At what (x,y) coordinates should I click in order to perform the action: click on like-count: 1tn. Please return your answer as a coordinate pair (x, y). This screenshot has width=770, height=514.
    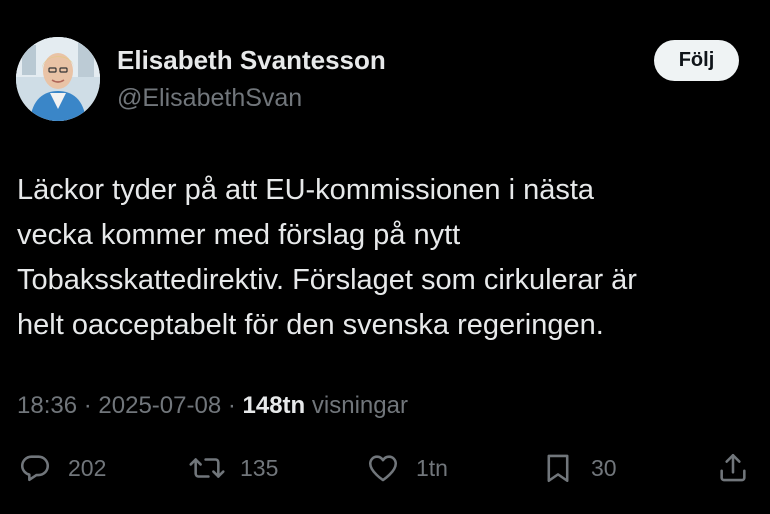
    Looking at the image, I should click on (432, 467).